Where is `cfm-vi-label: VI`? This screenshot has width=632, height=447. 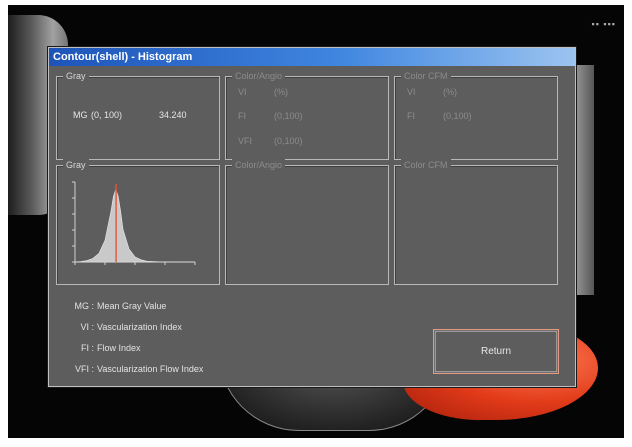 cfm-vi-label: VI is located at coordinates (411, 92).